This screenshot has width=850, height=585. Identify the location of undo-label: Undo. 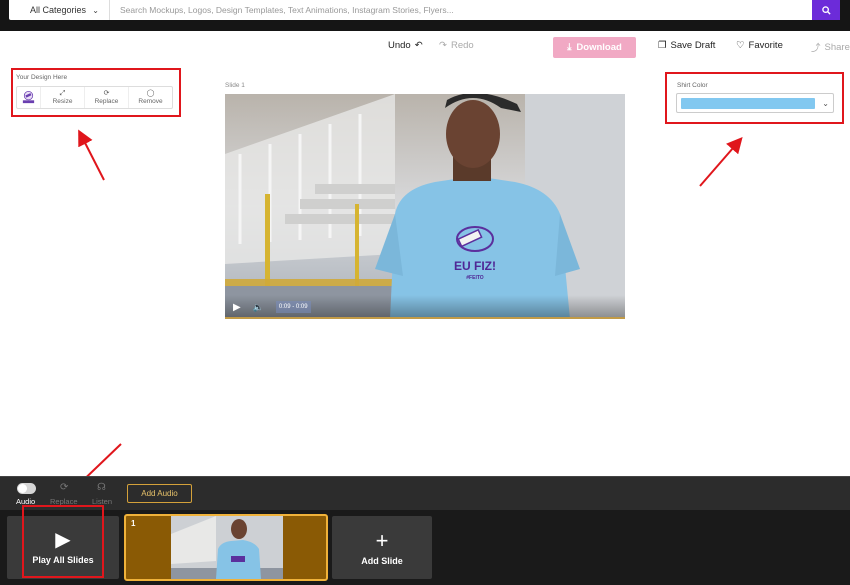
(399, 45).